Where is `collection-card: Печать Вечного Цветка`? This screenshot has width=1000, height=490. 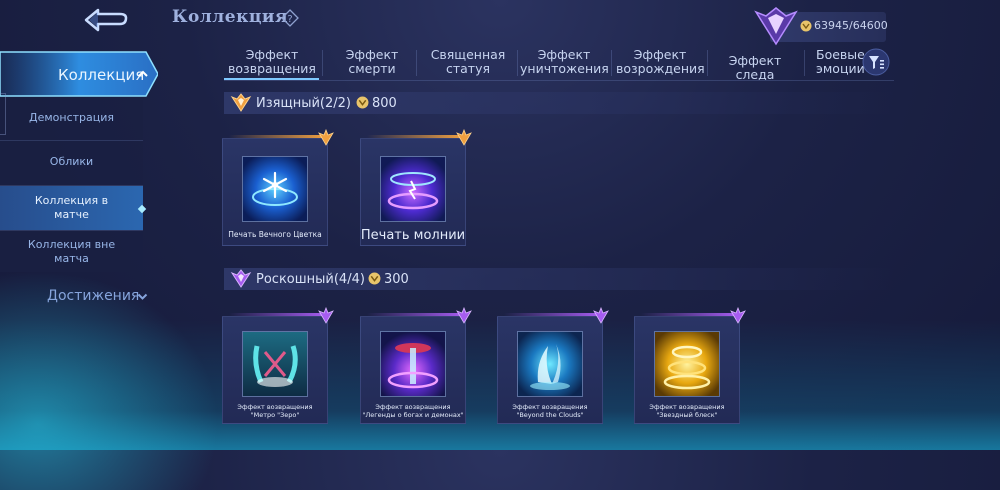 collection-card: Печать Вечного Цветка is located at coordinates (278, 187).